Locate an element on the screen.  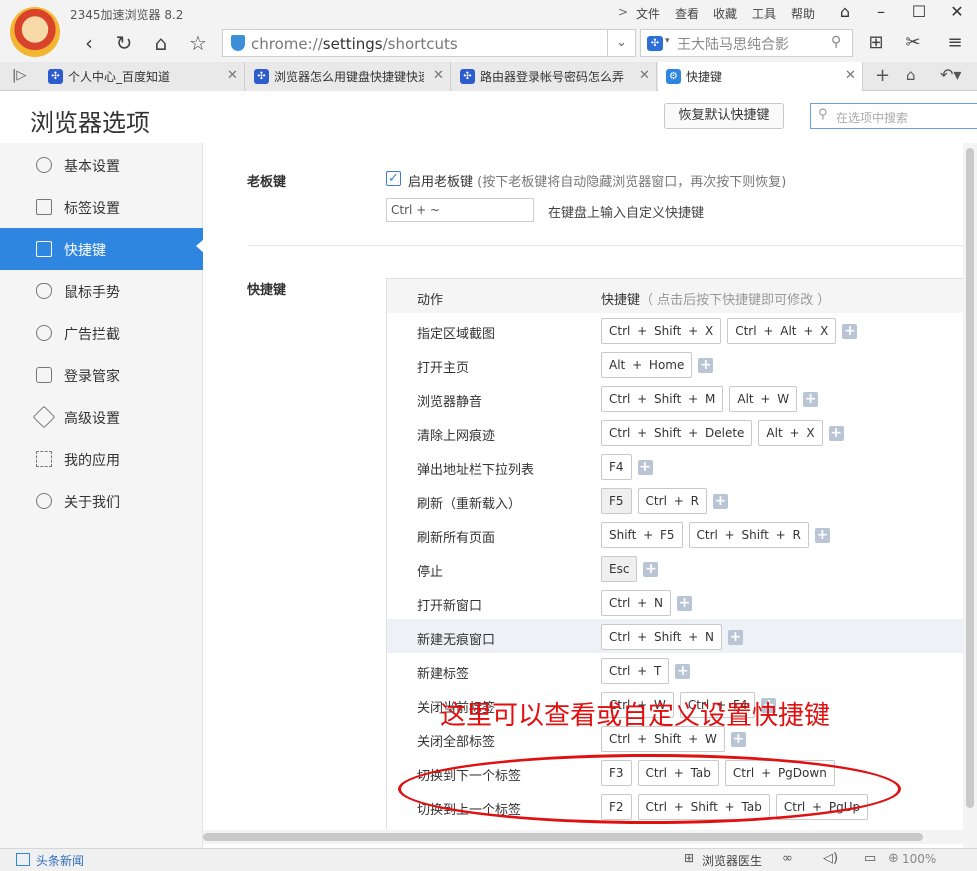
vertical-scroll-thumb is located at coordinates (970, 478).